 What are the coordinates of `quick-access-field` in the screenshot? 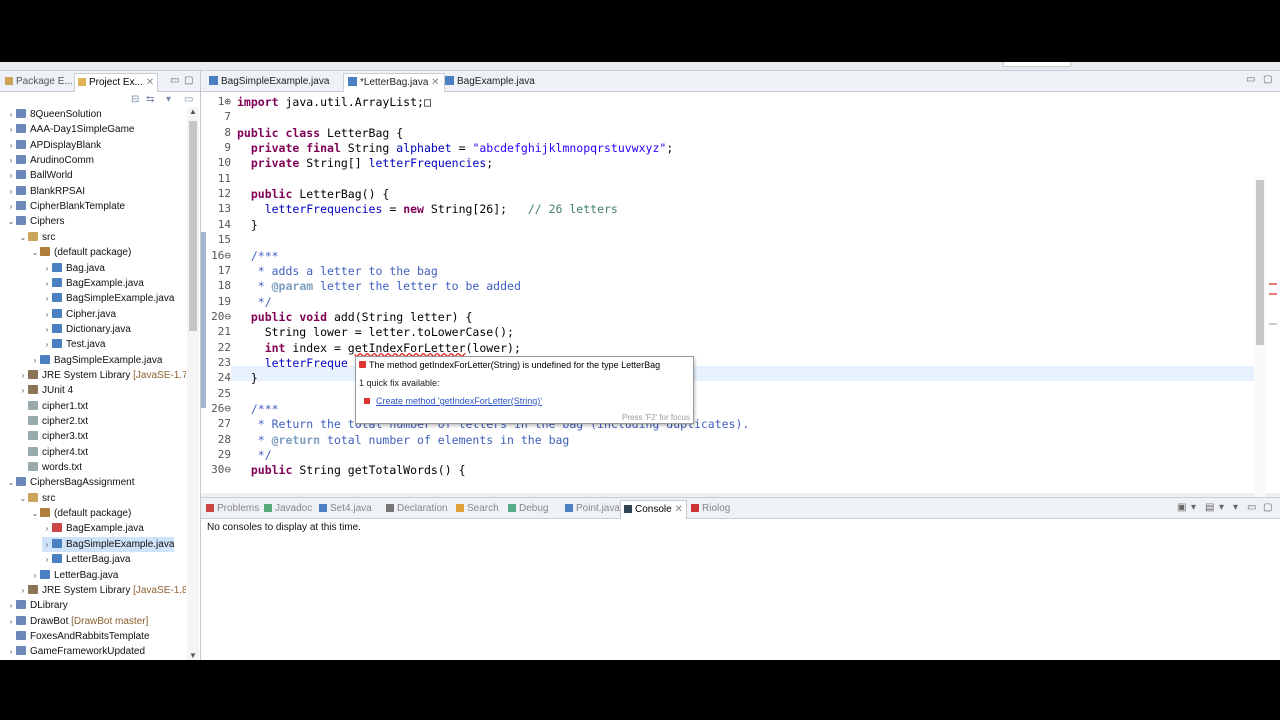 It's located at (1037, 64).